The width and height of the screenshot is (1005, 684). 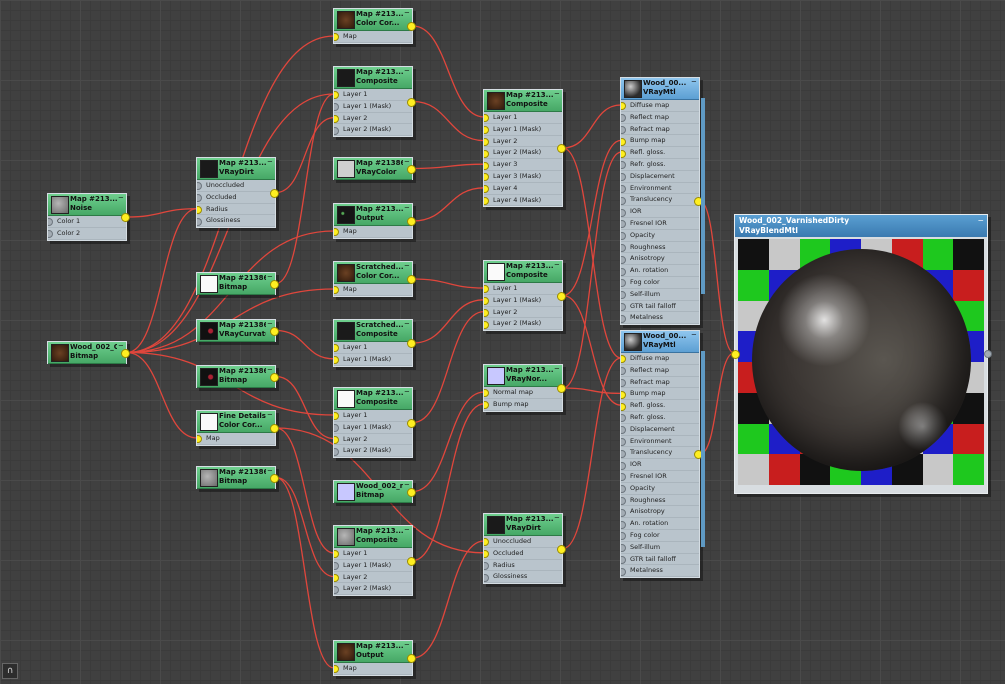 I want to click on node-header: Map #213... Output ─, so click(x=373, y=652).